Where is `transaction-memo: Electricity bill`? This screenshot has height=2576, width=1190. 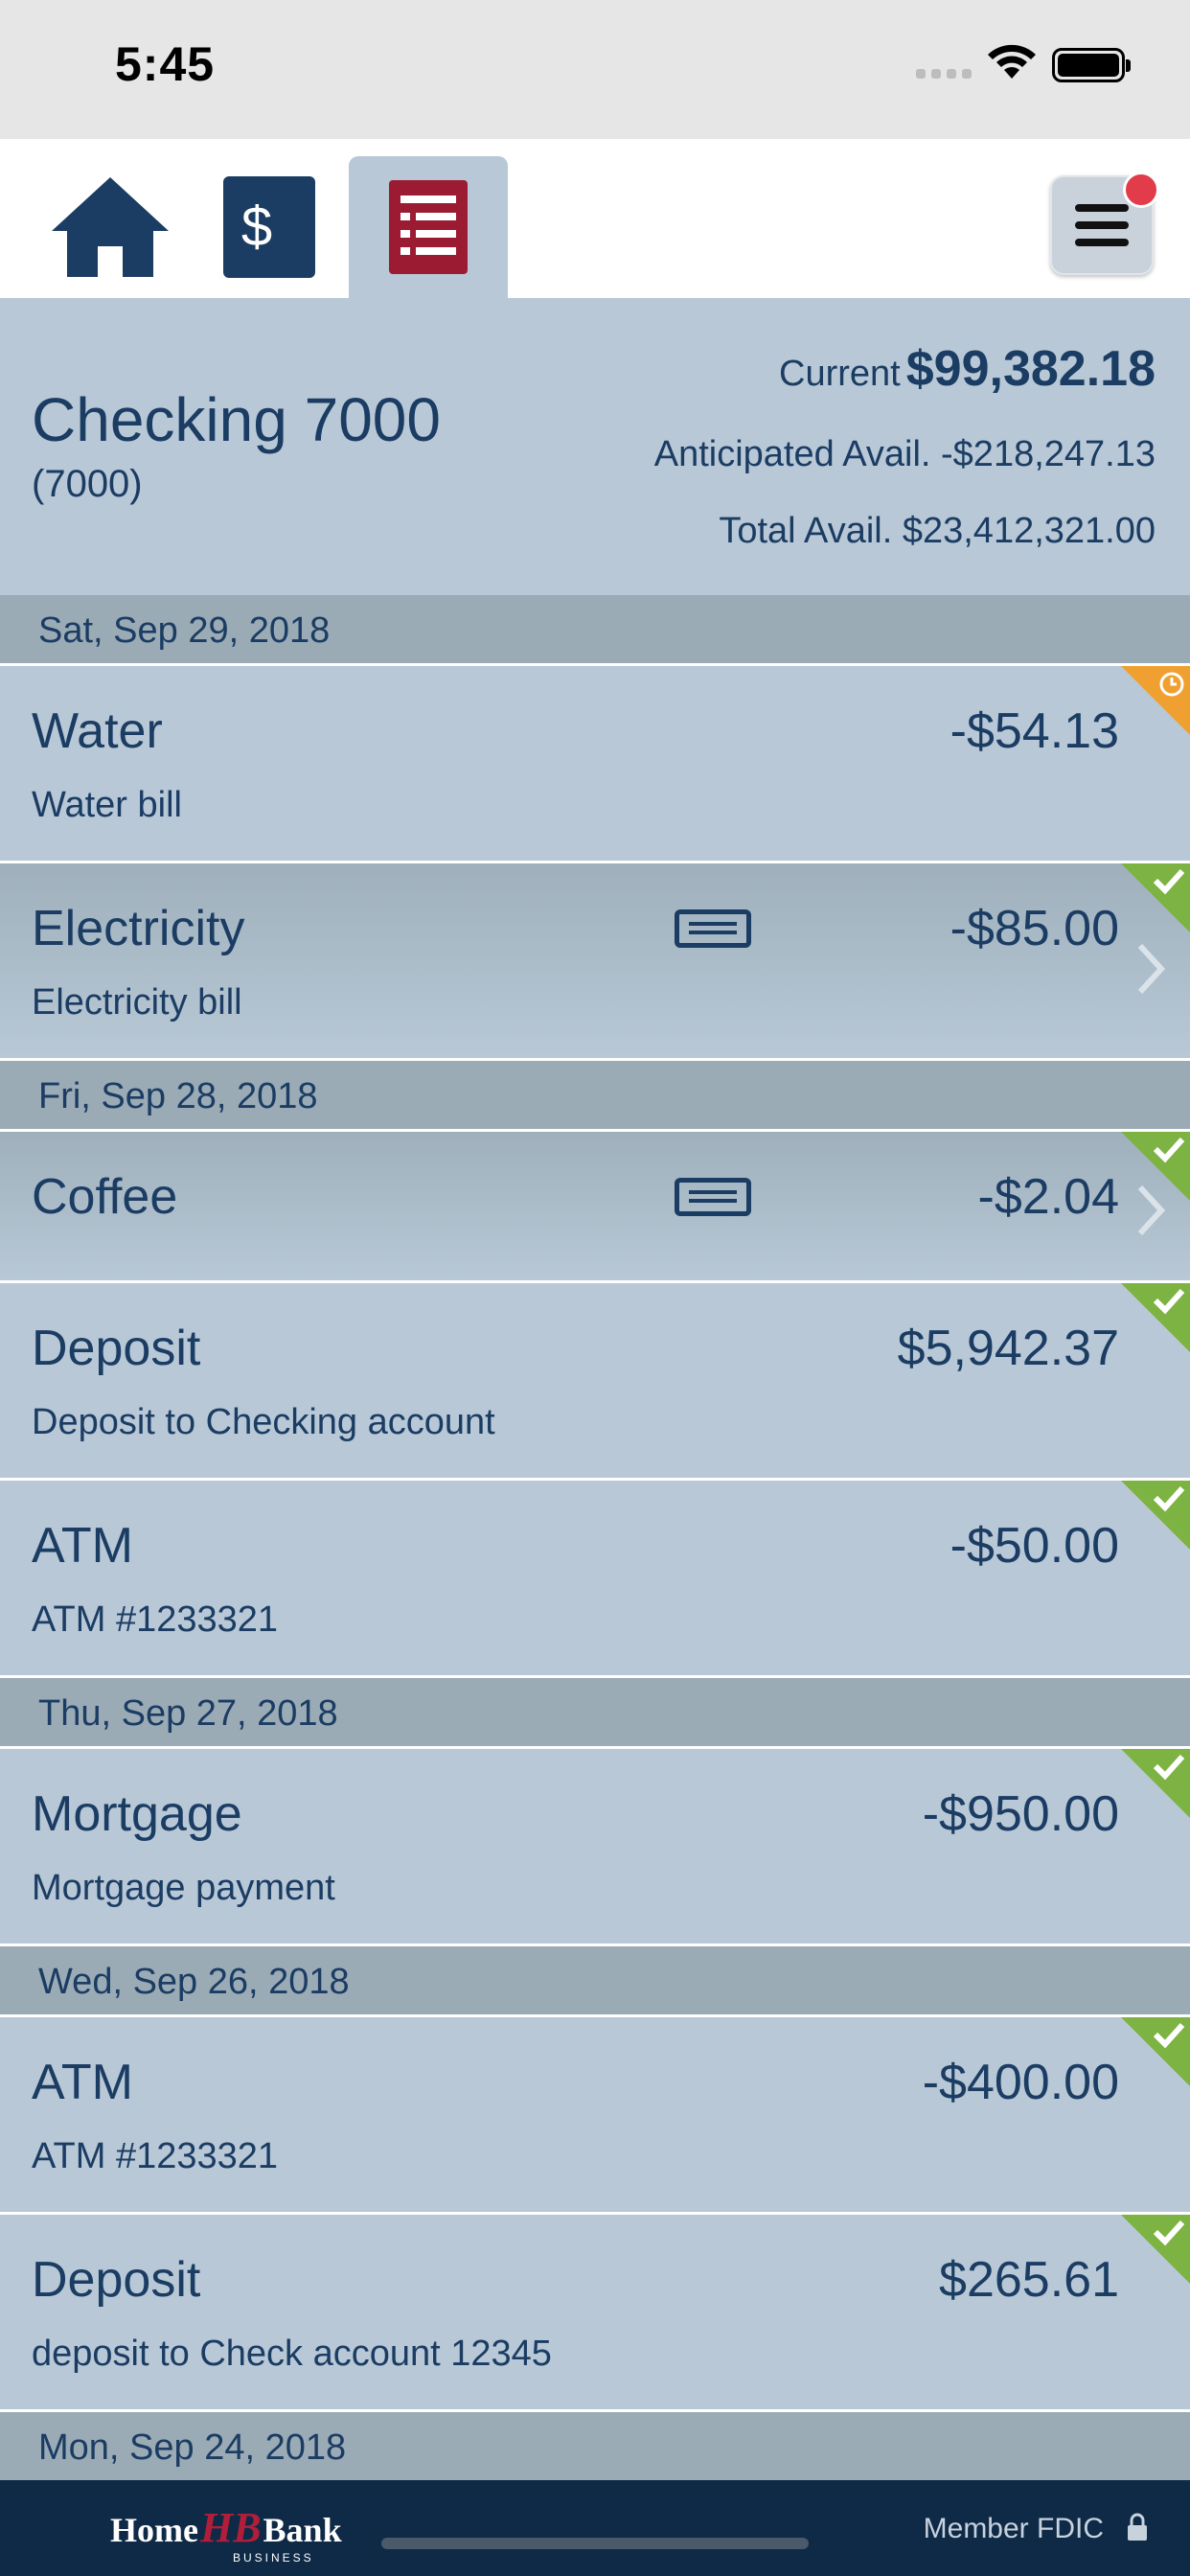
transaction-memo: Electricity bill is located at coordinates (137, 1002).